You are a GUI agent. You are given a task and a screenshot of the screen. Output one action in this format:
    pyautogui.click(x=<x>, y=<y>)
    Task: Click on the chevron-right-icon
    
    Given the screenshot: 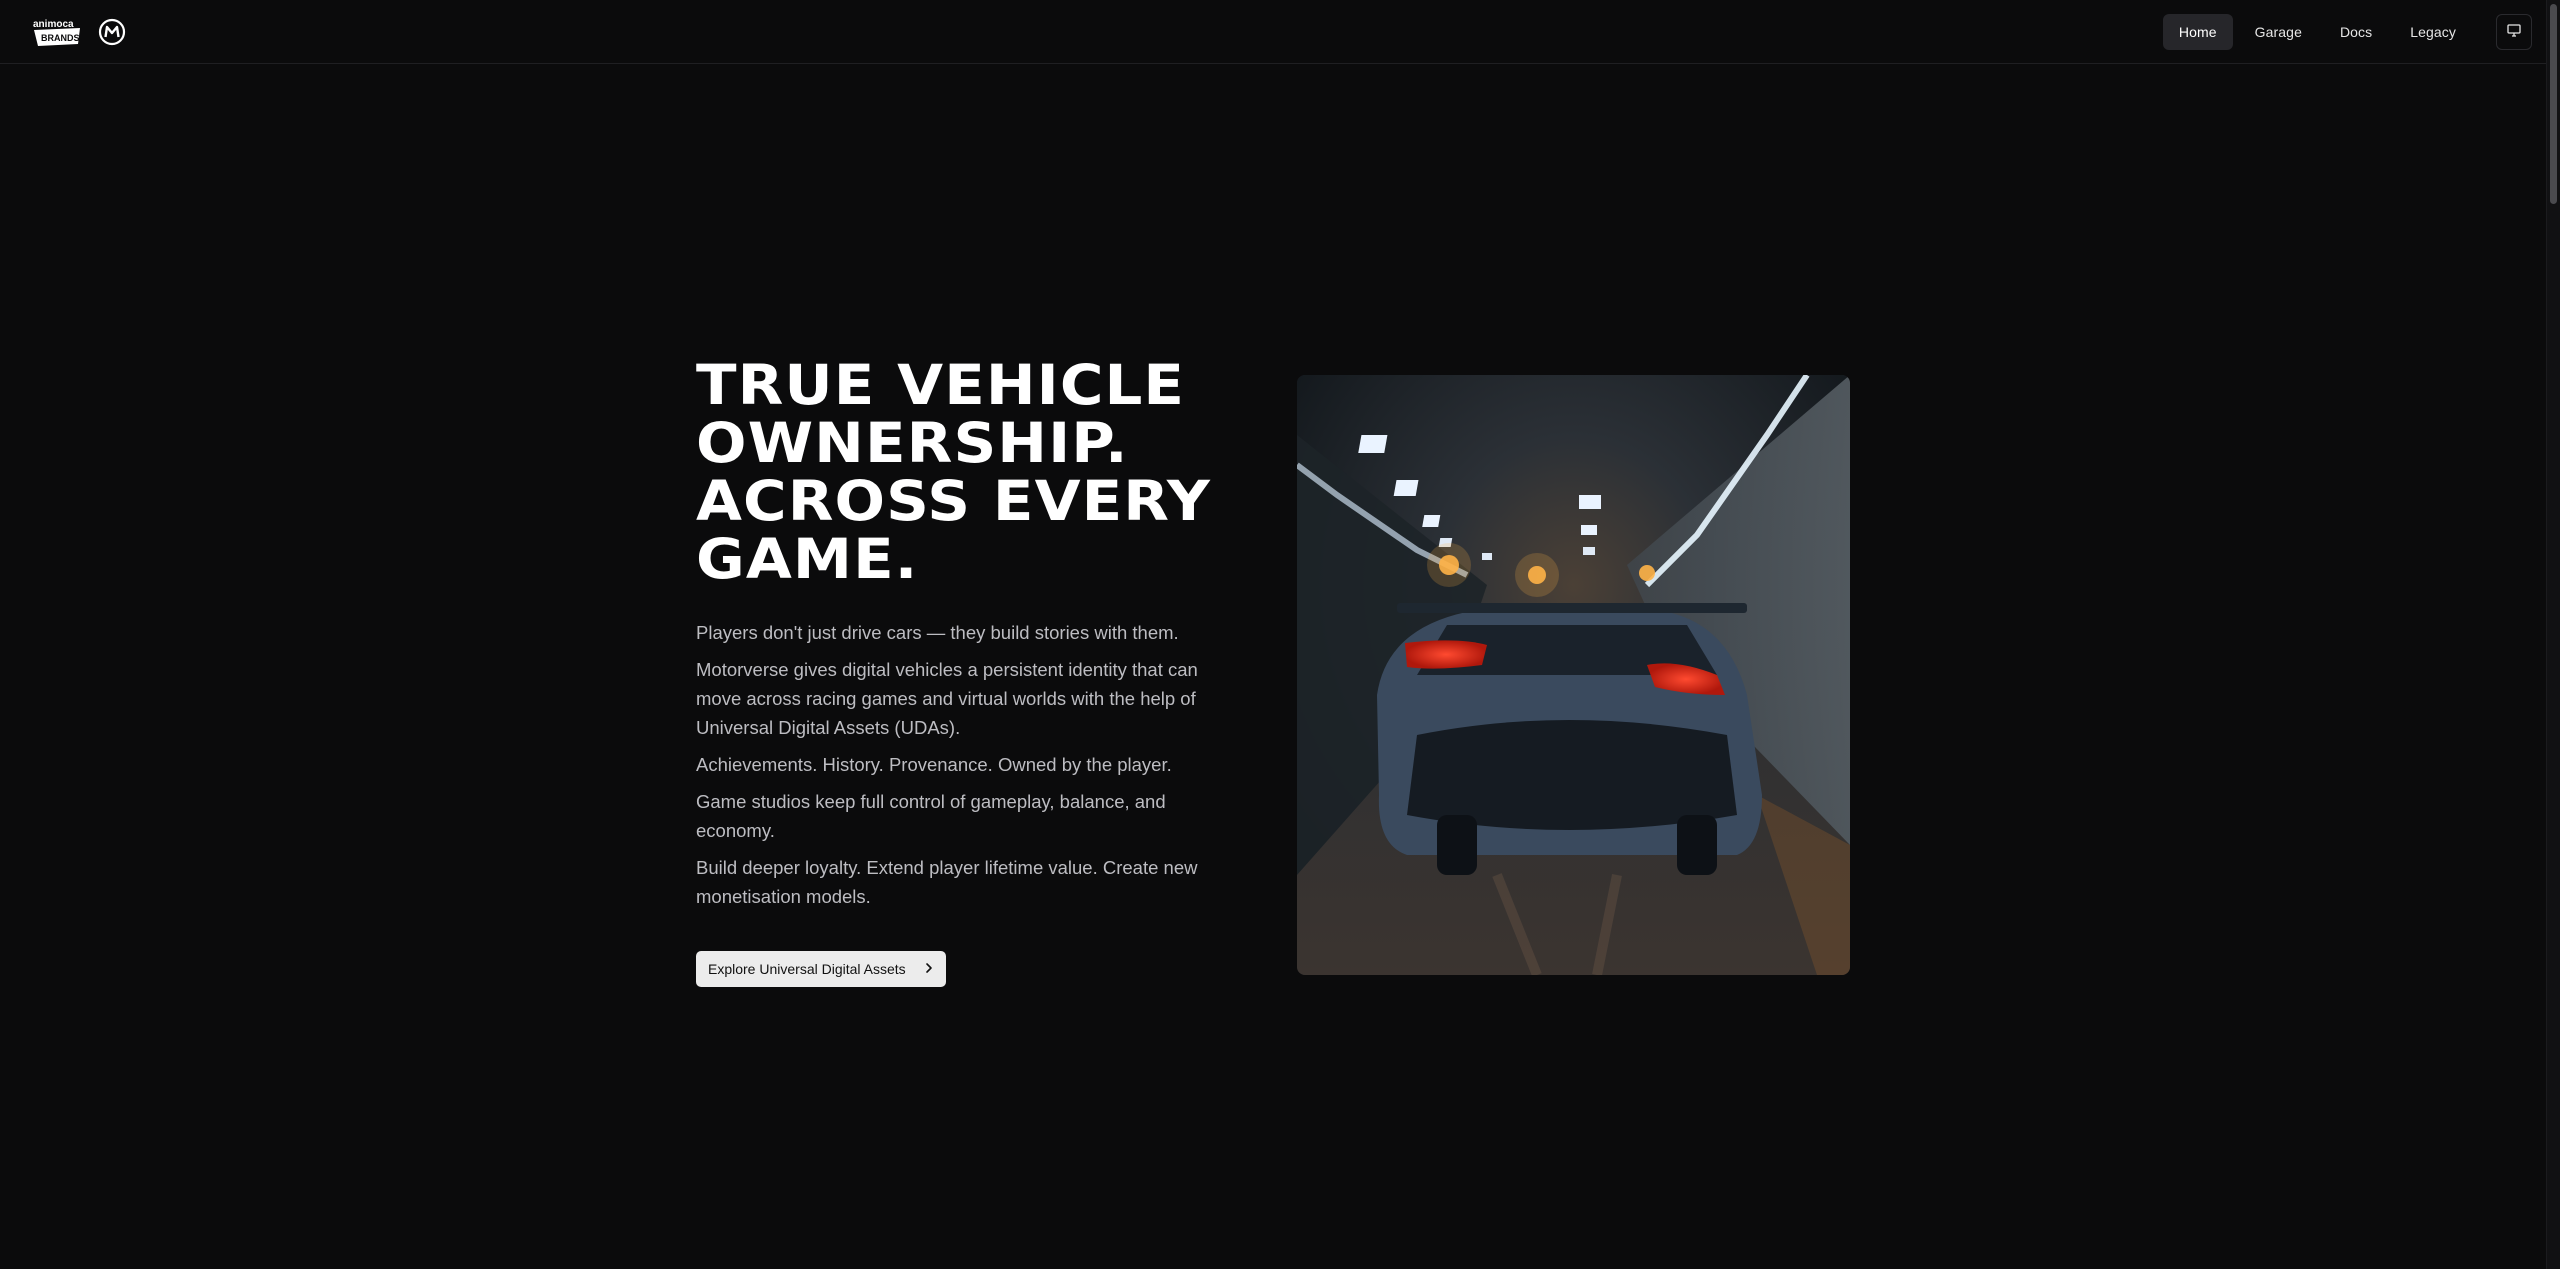 What is the action you would take?
    pyautogui.click(x=929, y=969)
    